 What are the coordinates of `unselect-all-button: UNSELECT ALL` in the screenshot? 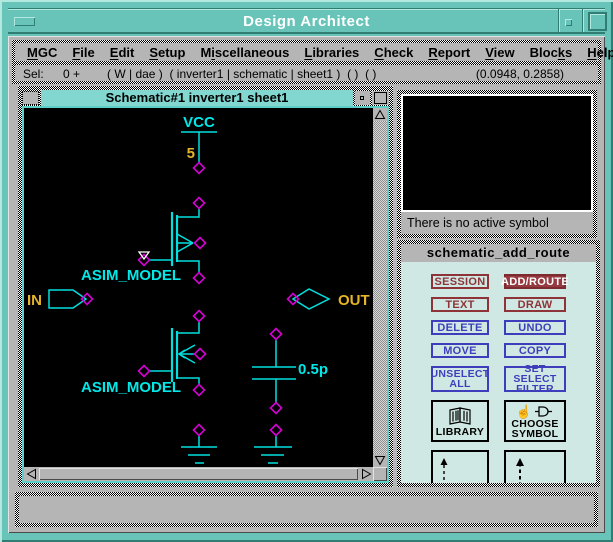 It's located at (460, 379).